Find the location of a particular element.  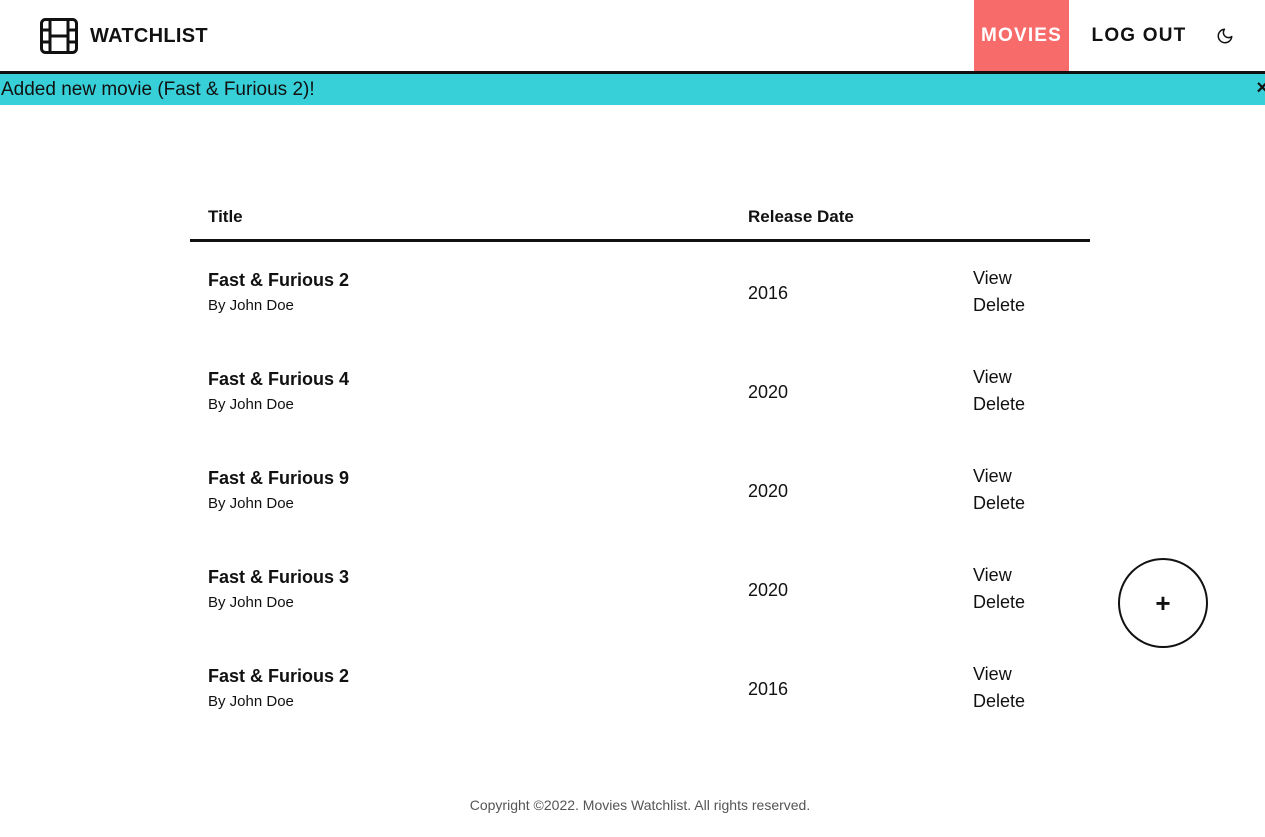

brand-title: WATCHLIST is located at coordinates (149, 35).